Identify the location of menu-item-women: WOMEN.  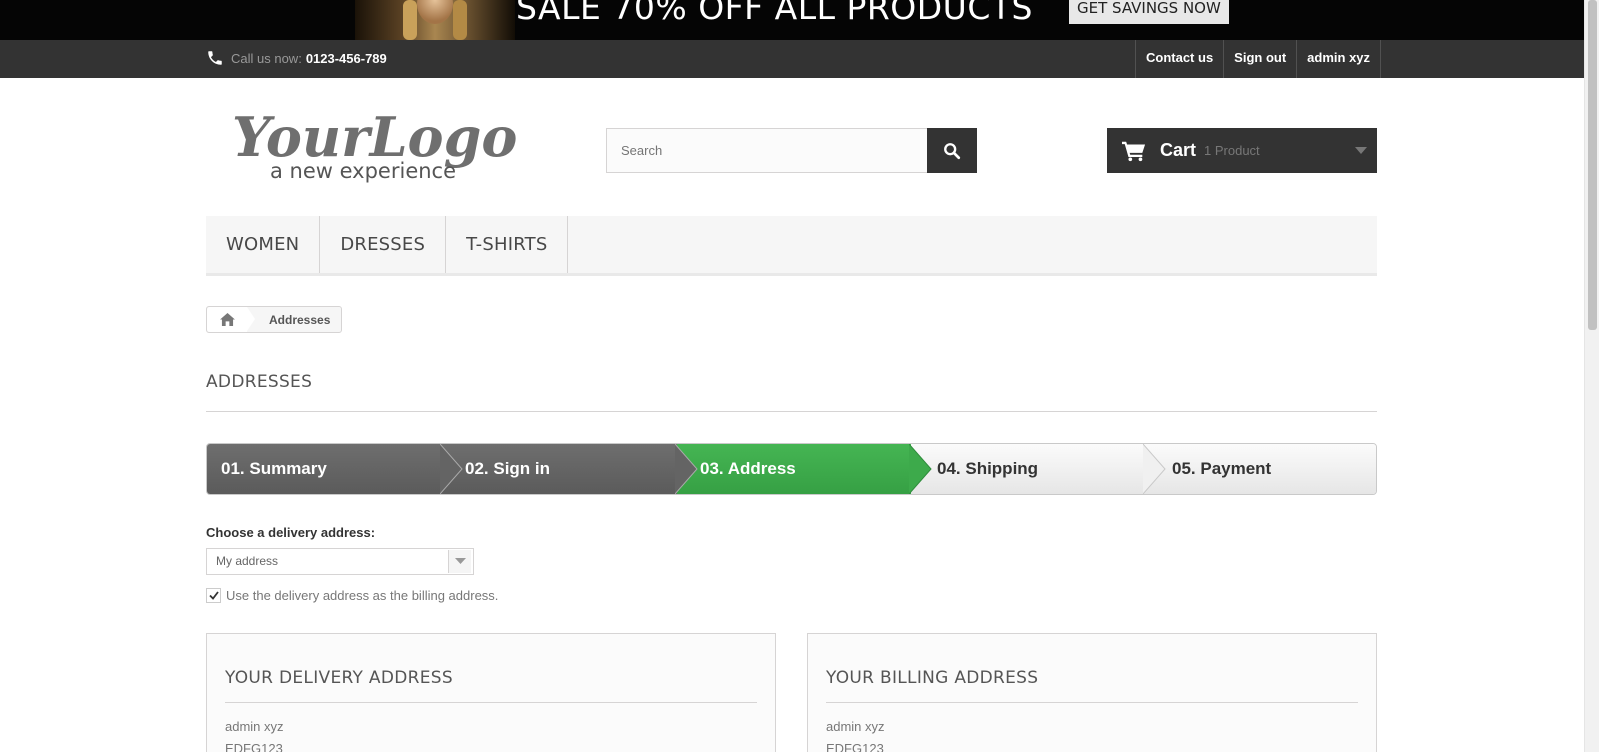
(263, 244).